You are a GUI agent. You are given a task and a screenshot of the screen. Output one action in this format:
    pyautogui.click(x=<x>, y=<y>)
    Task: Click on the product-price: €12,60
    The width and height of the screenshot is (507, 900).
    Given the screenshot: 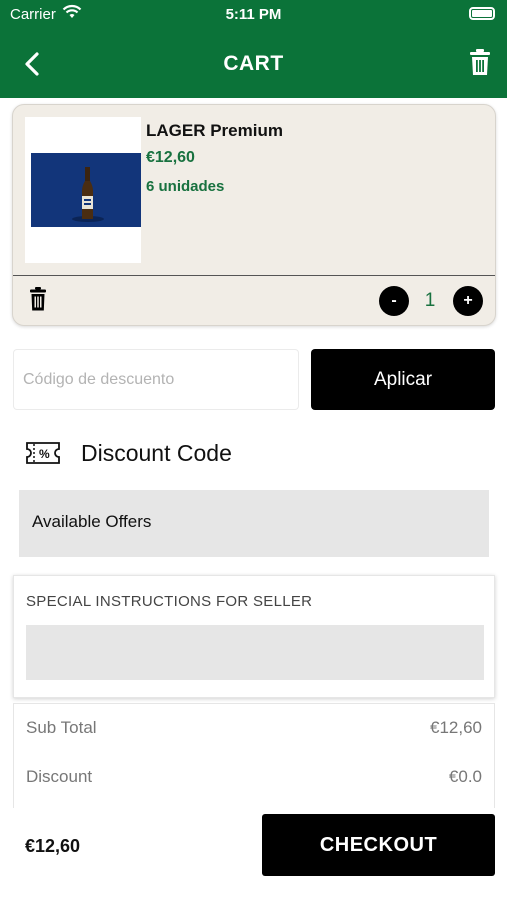 What is the action you would take?
    pyautogui.click(x=170, y=157)
    